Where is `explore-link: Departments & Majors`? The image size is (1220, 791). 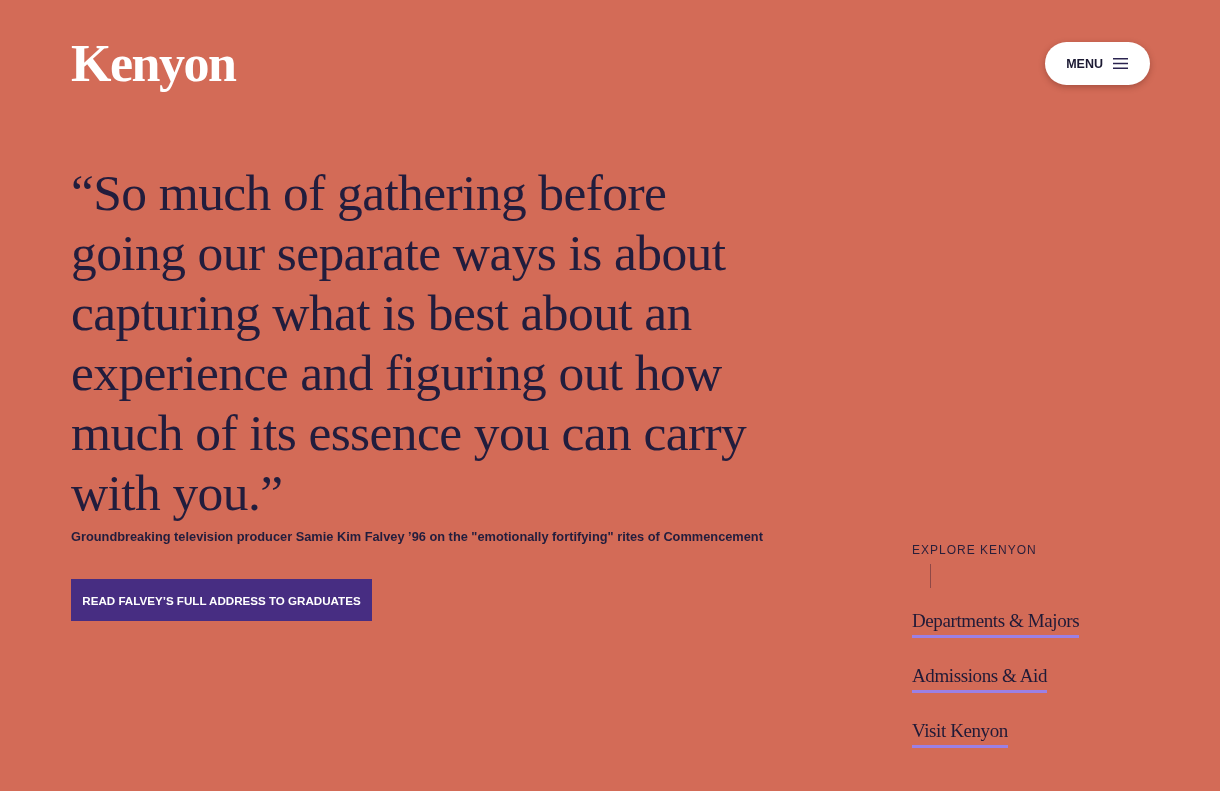 explore-link: Departments & Majors is located at coordinates (996, 623).